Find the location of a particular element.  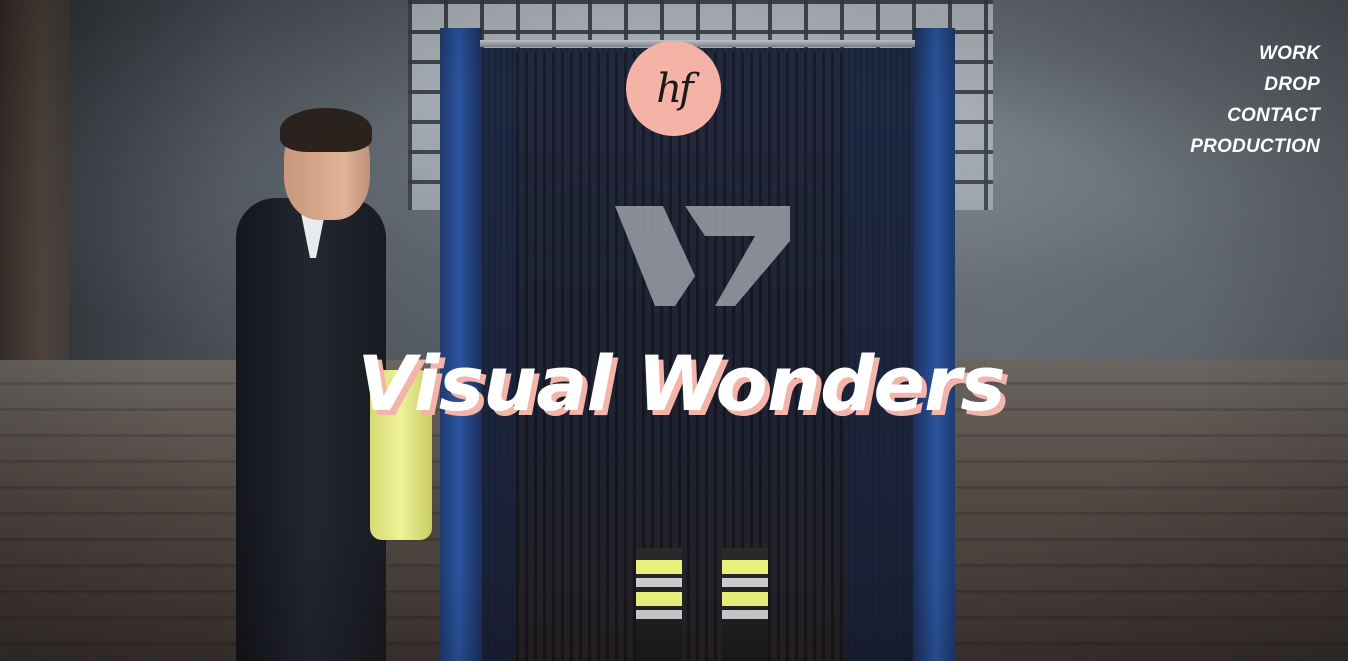

logo-link: hf is located at coordinates (673, 88).